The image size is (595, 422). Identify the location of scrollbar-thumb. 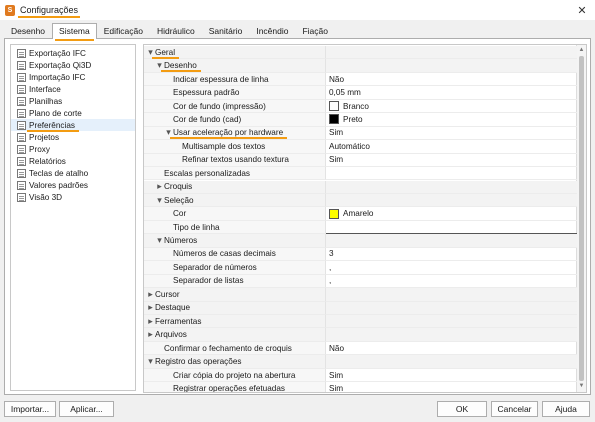
(581, 218).